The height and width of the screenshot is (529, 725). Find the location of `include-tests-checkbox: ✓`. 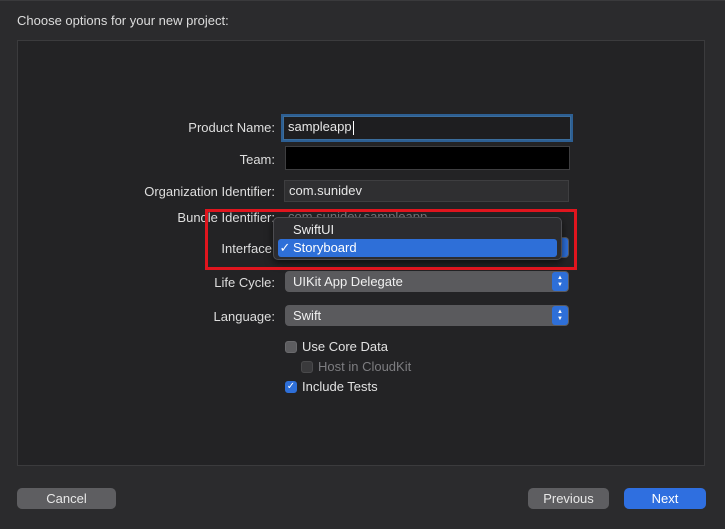

include-tests-checkbox: ✓ is located at coordinates (291, 386).